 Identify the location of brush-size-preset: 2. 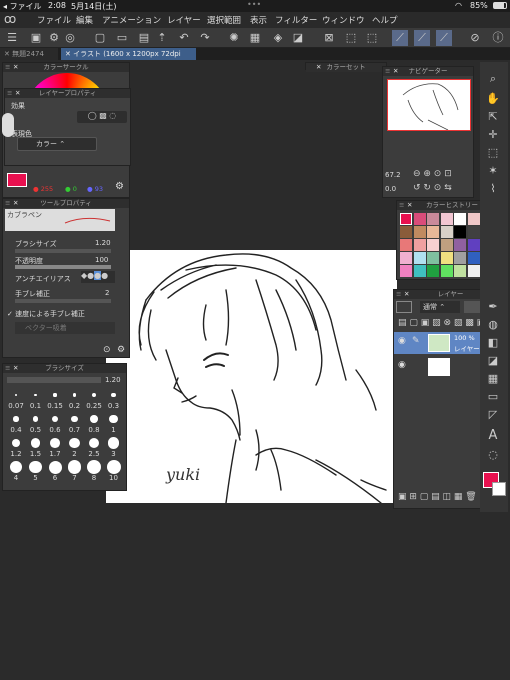
(75, 447).